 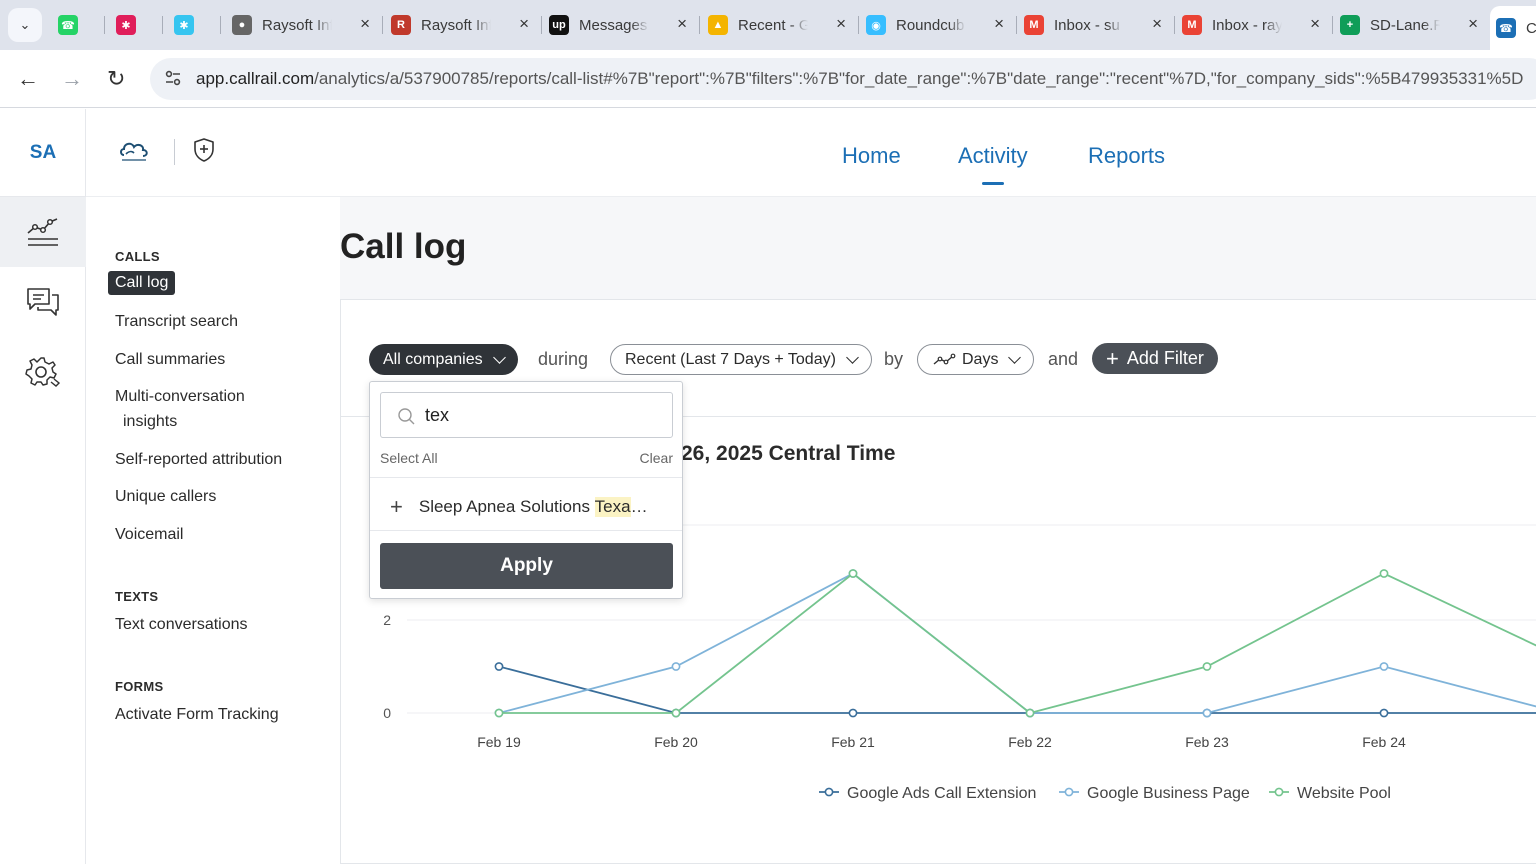 I want to click on analytics-rail-button, so click(x=43, y=232).